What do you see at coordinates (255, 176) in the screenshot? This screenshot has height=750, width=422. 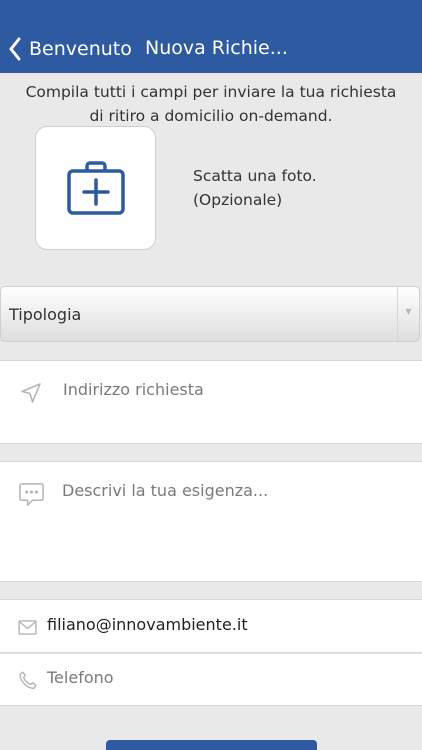 I see `photo-hint-line-1: Scatta una foto.` at bounding box center [255, 176].